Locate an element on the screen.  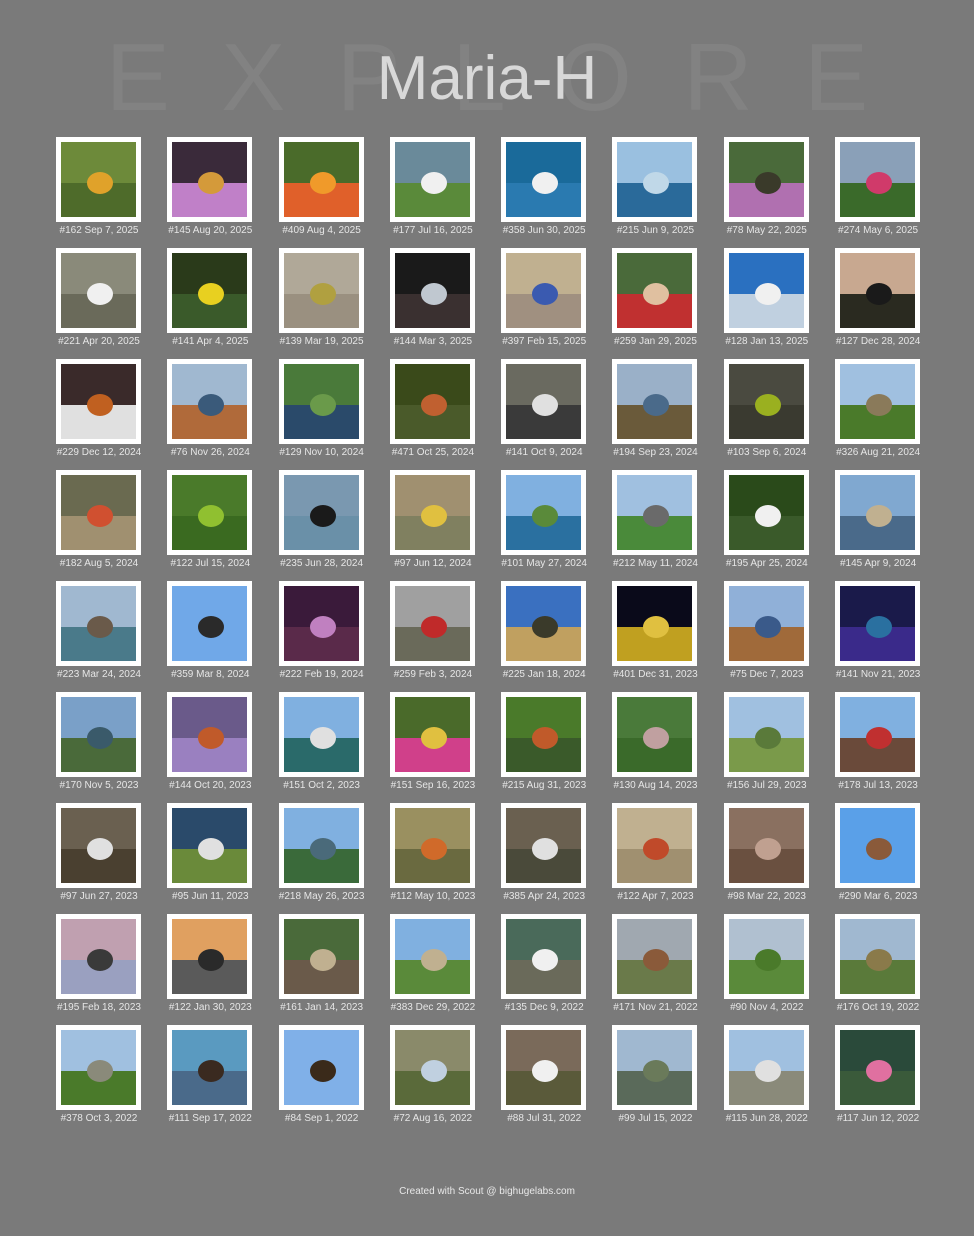
photo-caption: #259 Feb 3, 2024 is located at coordinates (433, 674).